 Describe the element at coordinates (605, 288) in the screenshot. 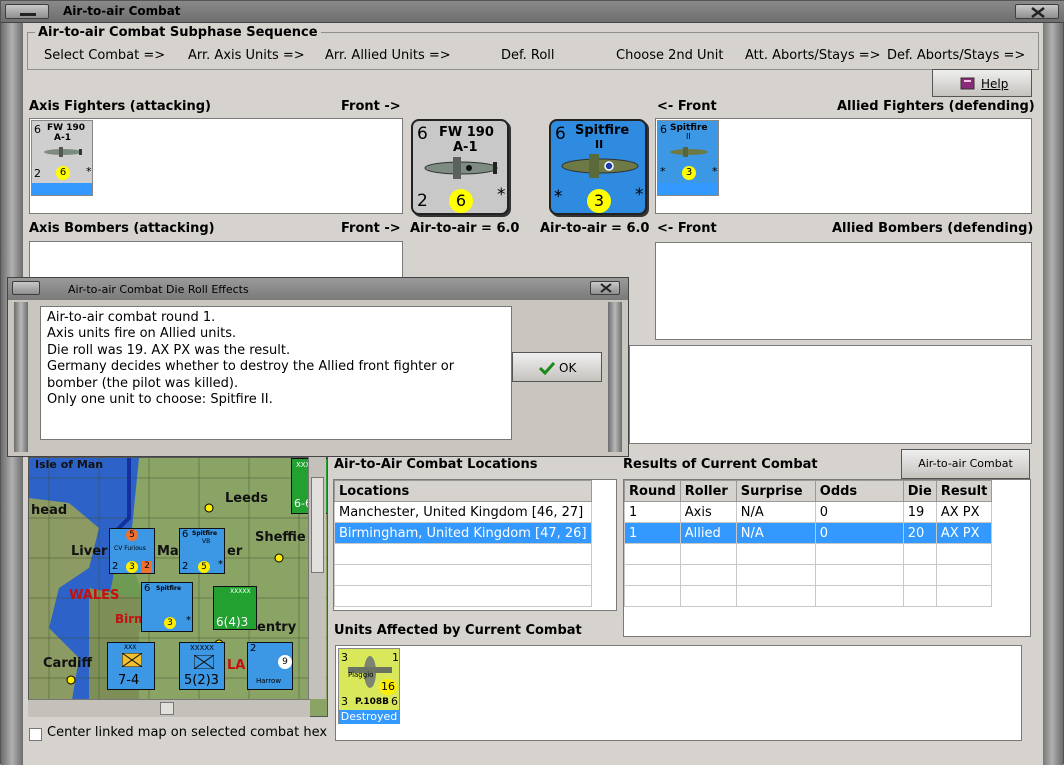

I see `dialog-close-button` at that location.